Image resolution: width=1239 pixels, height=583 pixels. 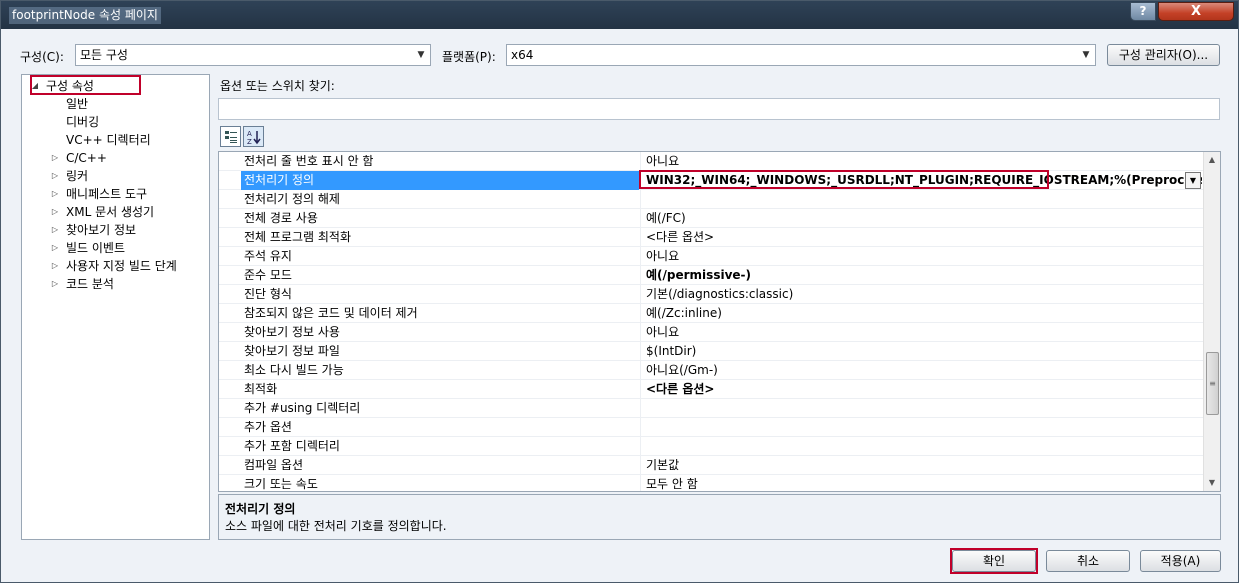 I want to click on property-value: 예(/Zc:inline), so click(x=921, y=313).